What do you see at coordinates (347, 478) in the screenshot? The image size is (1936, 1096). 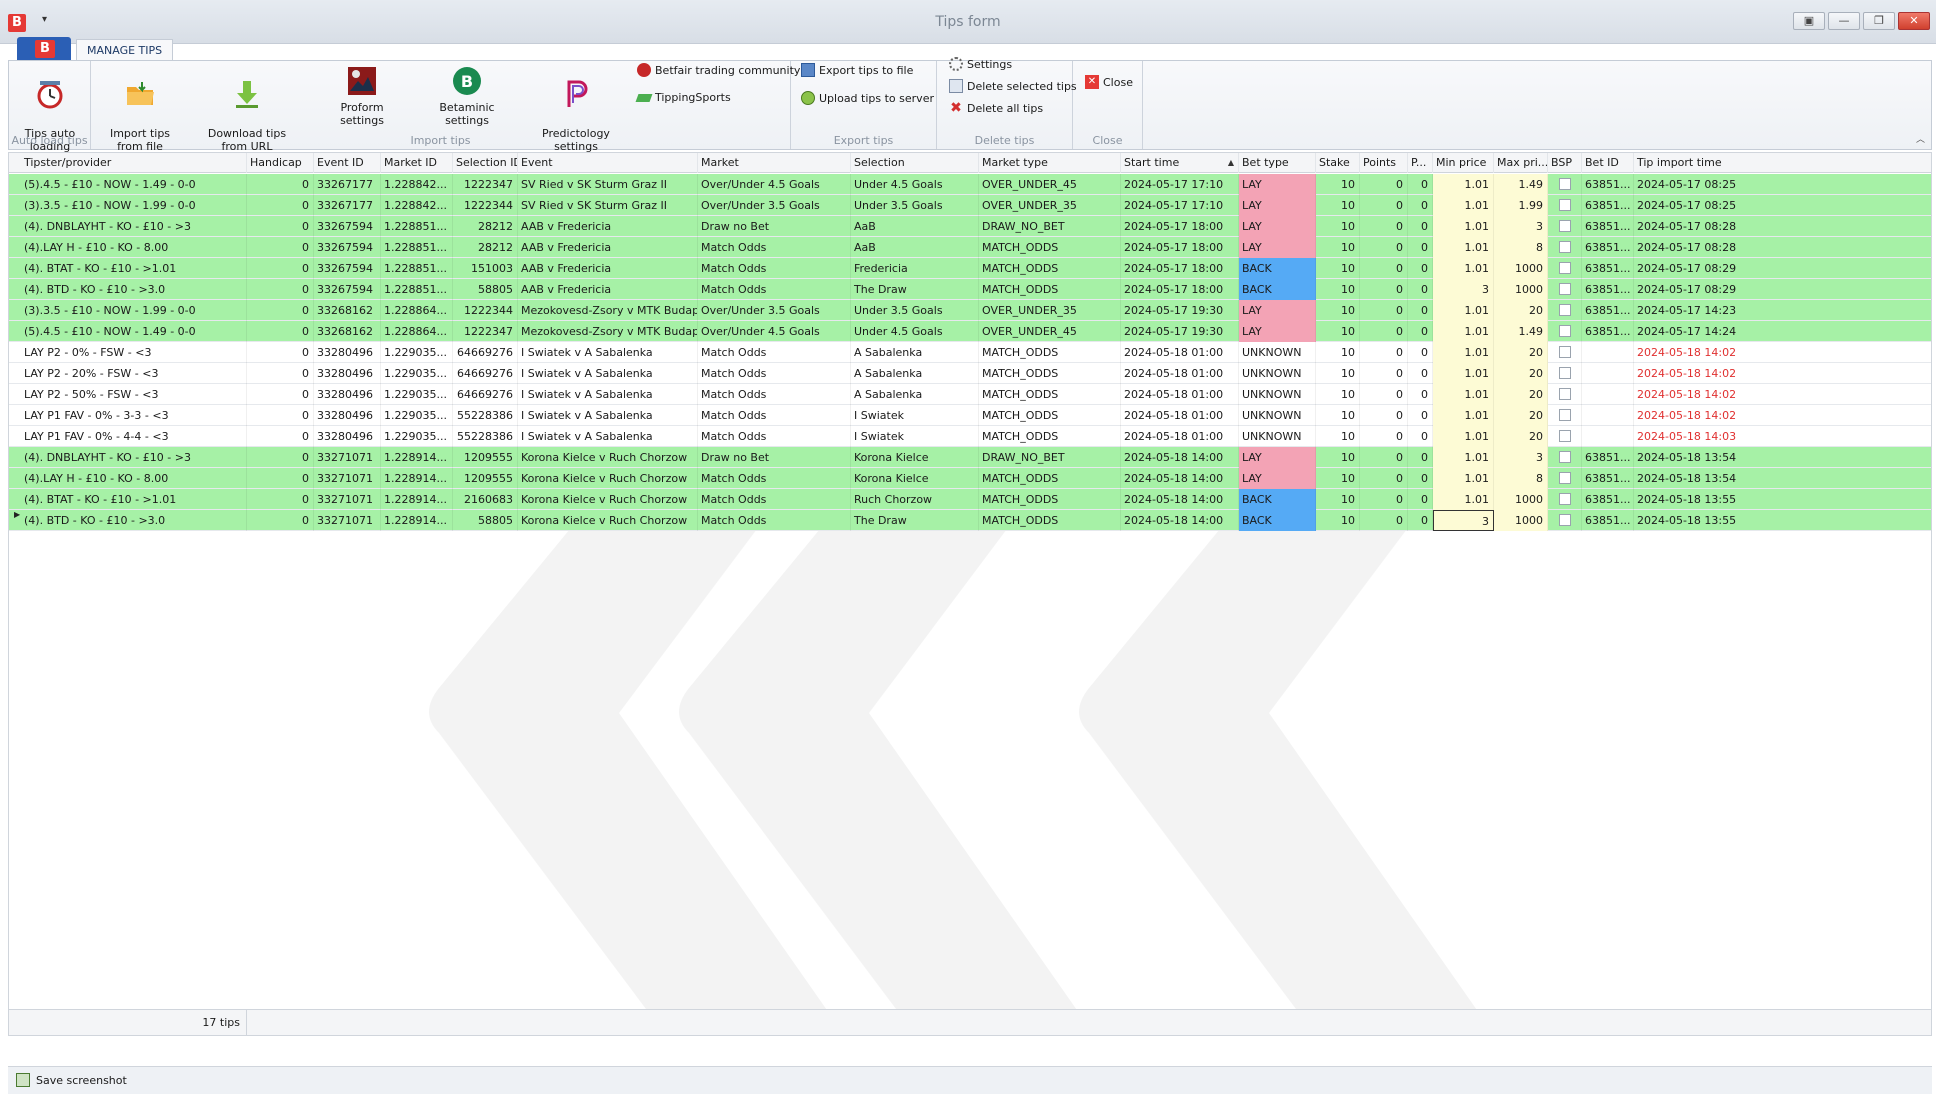 I see `cell-event-id: 33271071` at bounding box center [347, 478].